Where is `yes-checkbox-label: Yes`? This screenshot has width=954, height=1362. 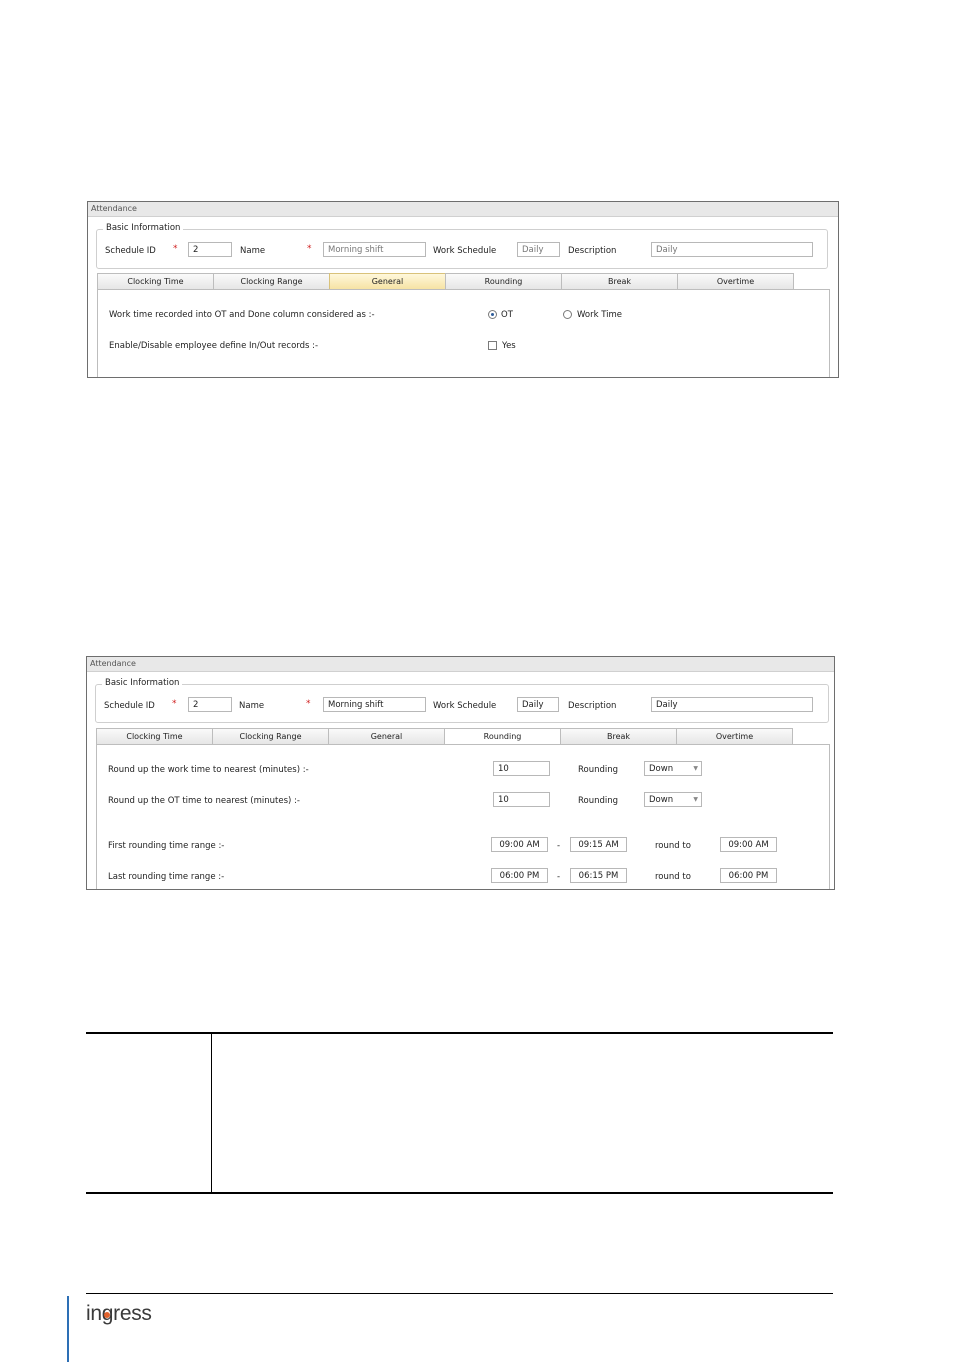
yes-checkbox-label: Yes is located at coordinates (509, 346).